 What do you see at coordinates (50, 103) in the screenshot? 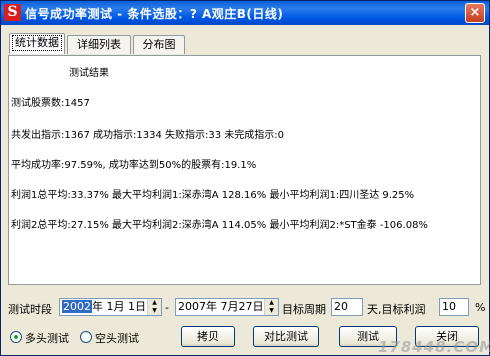
I see `result-line-stock-count: 测试股票数:1457` at bounding box center [50, 103].